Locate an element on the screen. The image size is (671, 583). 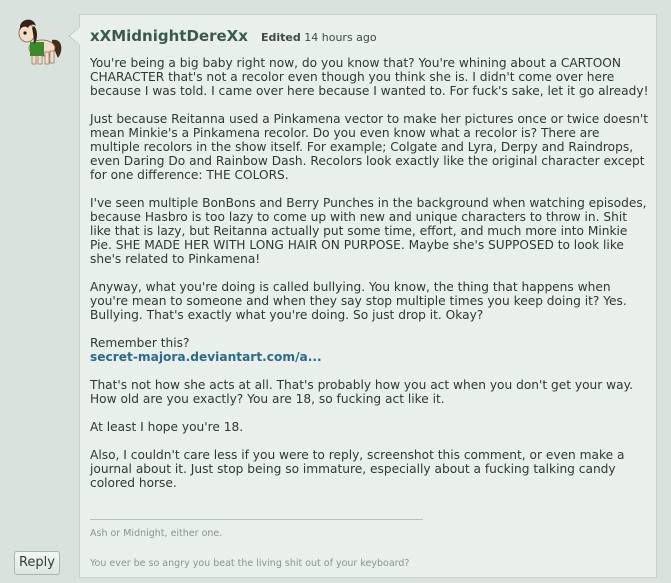
edited-info: Edited 14 hours ago is located at coordinates (319, 37).